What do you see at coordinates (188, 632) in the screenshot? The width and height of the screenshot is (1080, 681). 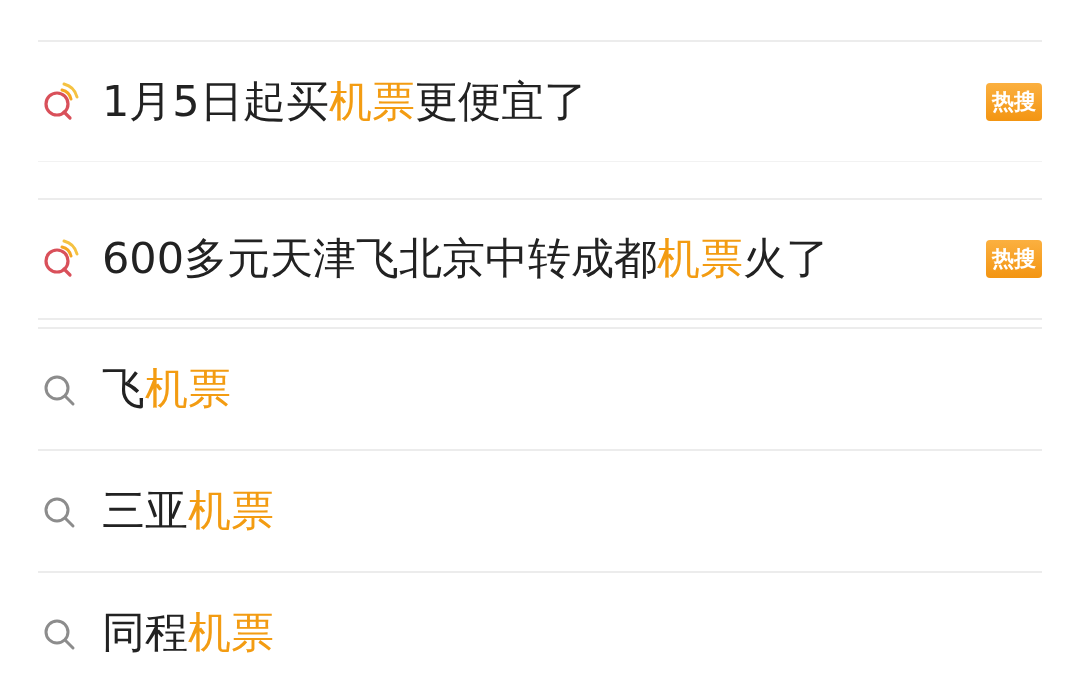 I see `suggestion-text: 同程机票` at bounding box center [188, 632].